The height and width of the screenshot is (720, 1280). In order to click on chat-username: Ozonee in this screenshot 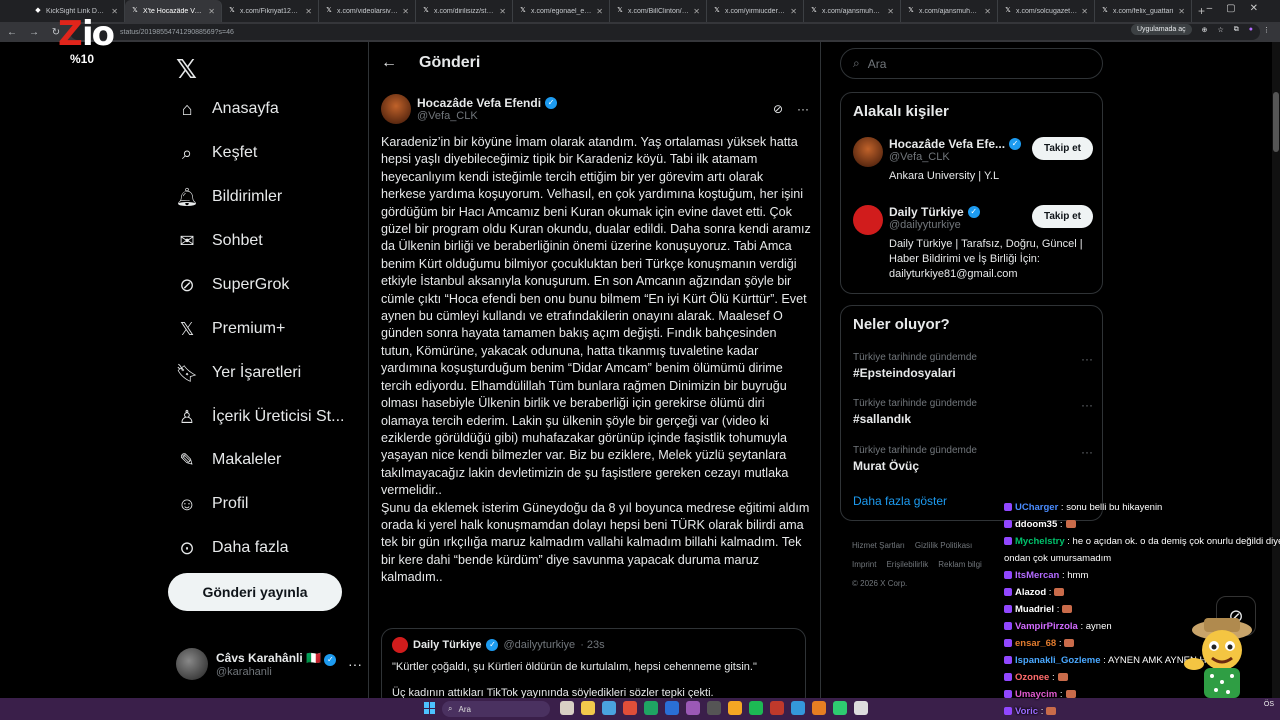, I will do `click(1032, 677)`.